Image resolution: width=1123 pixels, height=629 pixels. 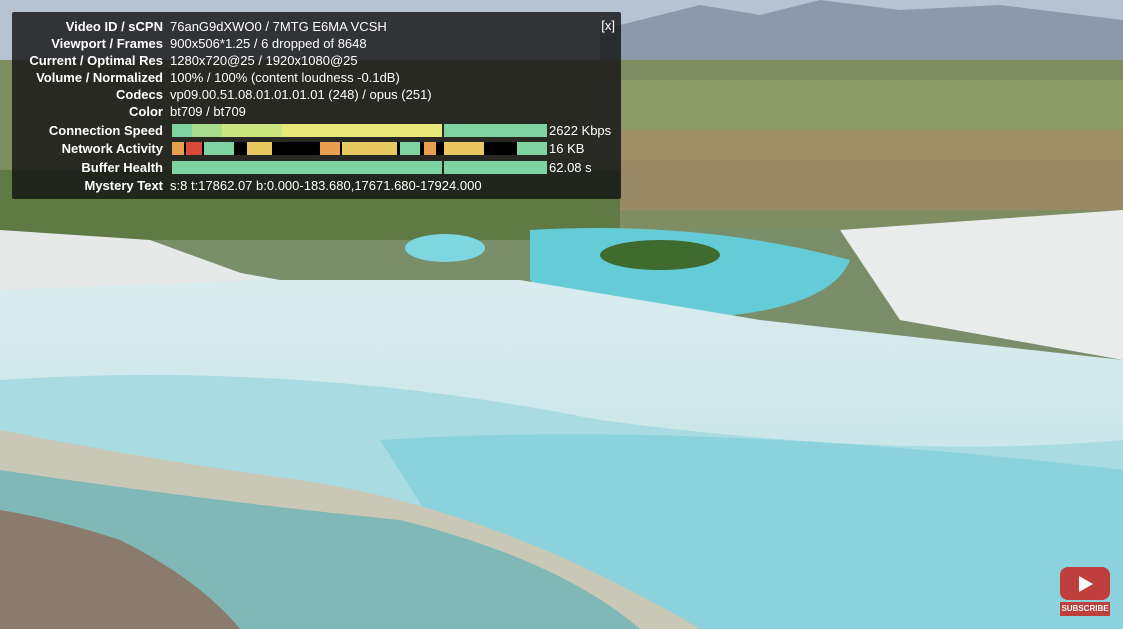 What do you see at coordinates (1085, 609) in the screenshot?
I see `subscribe-label: SUBSCRIBE` at bounding box center [1085, 609].